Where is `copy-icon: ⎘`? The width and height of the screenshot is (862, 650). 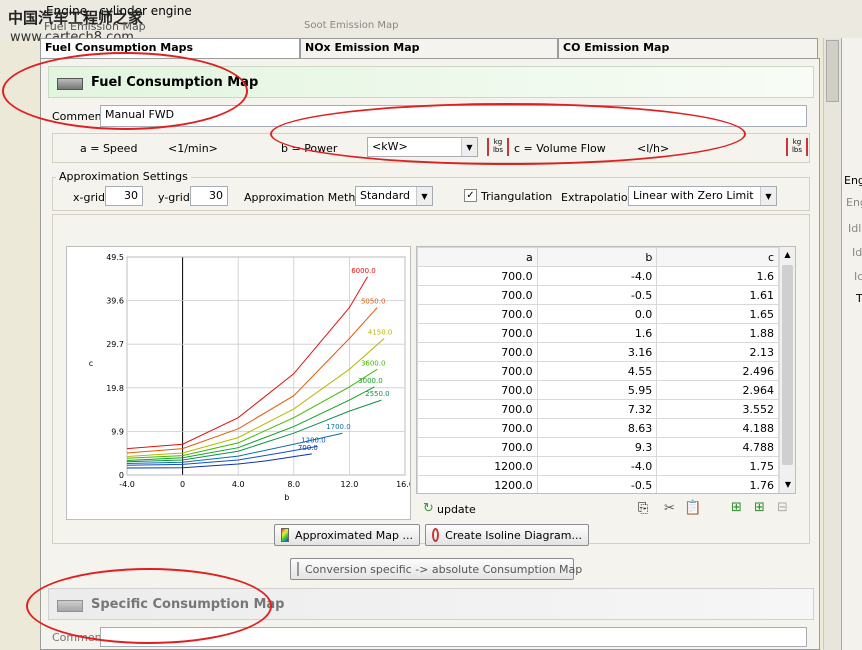
copy-icon: ⎘ is located at coordinates (643, 508).